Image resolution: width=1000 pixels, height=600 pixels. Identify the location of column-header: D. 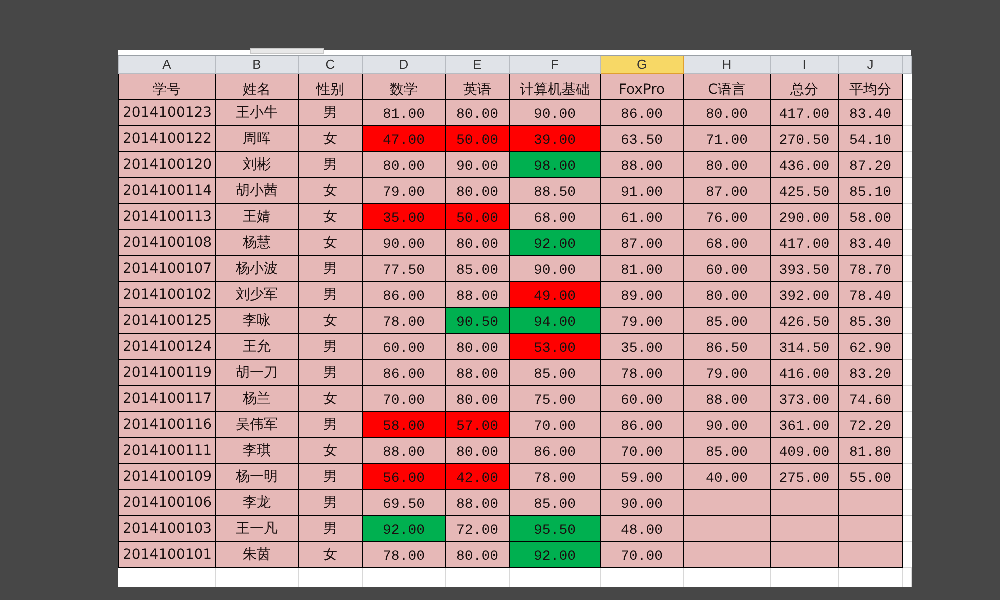
(404, 65).